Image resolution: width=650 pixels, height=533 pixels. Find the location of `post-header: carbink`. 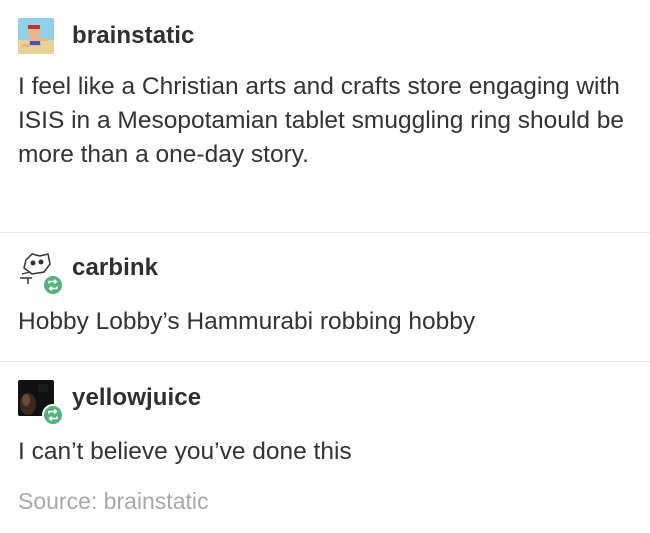

post-header: carbink is located at coordinates (88, 273).